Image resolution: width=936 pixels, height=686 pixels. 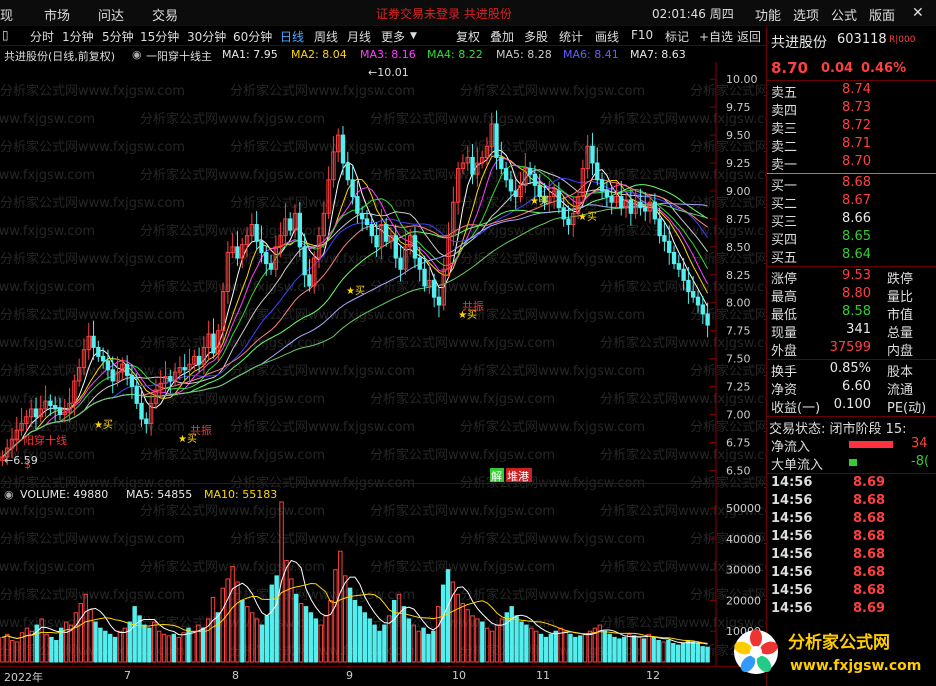 I want to click on menu-item-layout: 版面, so click(x=882, y=14).